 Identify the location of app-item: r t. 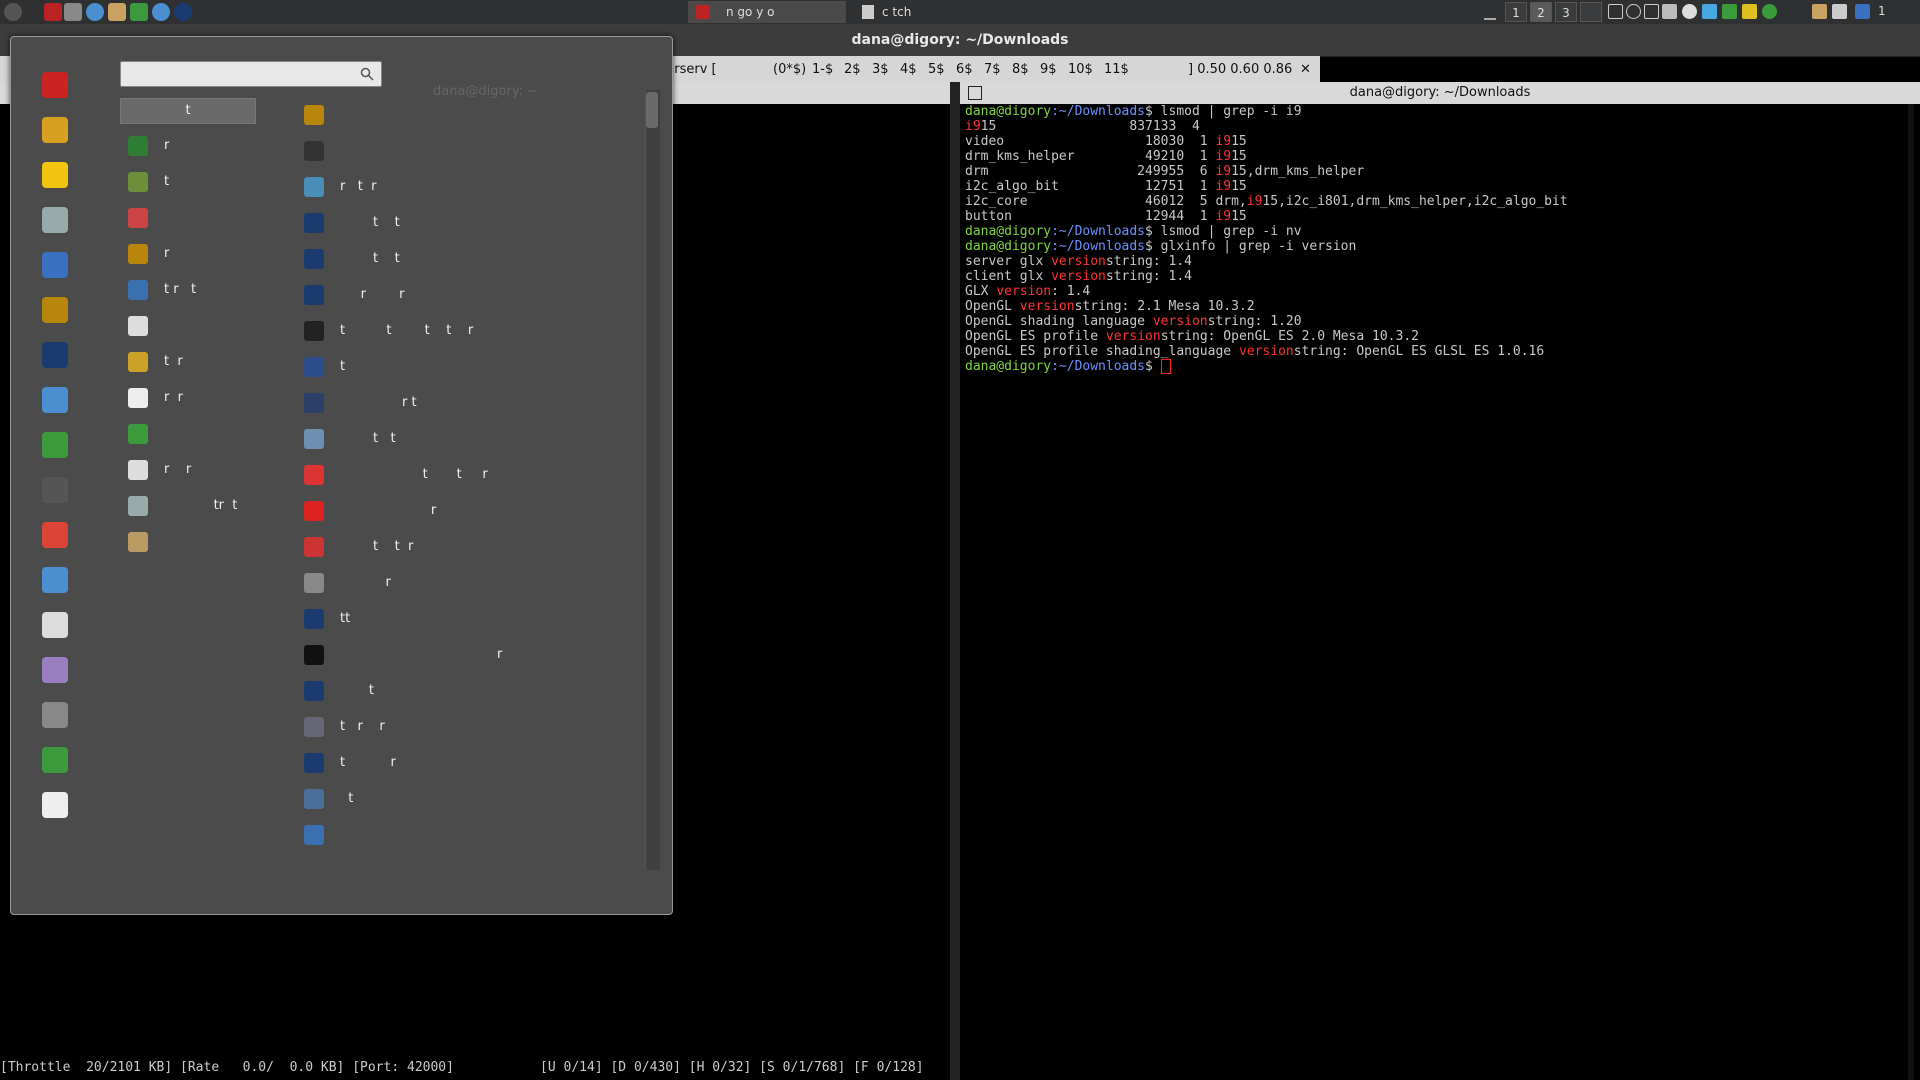
(474, 403).